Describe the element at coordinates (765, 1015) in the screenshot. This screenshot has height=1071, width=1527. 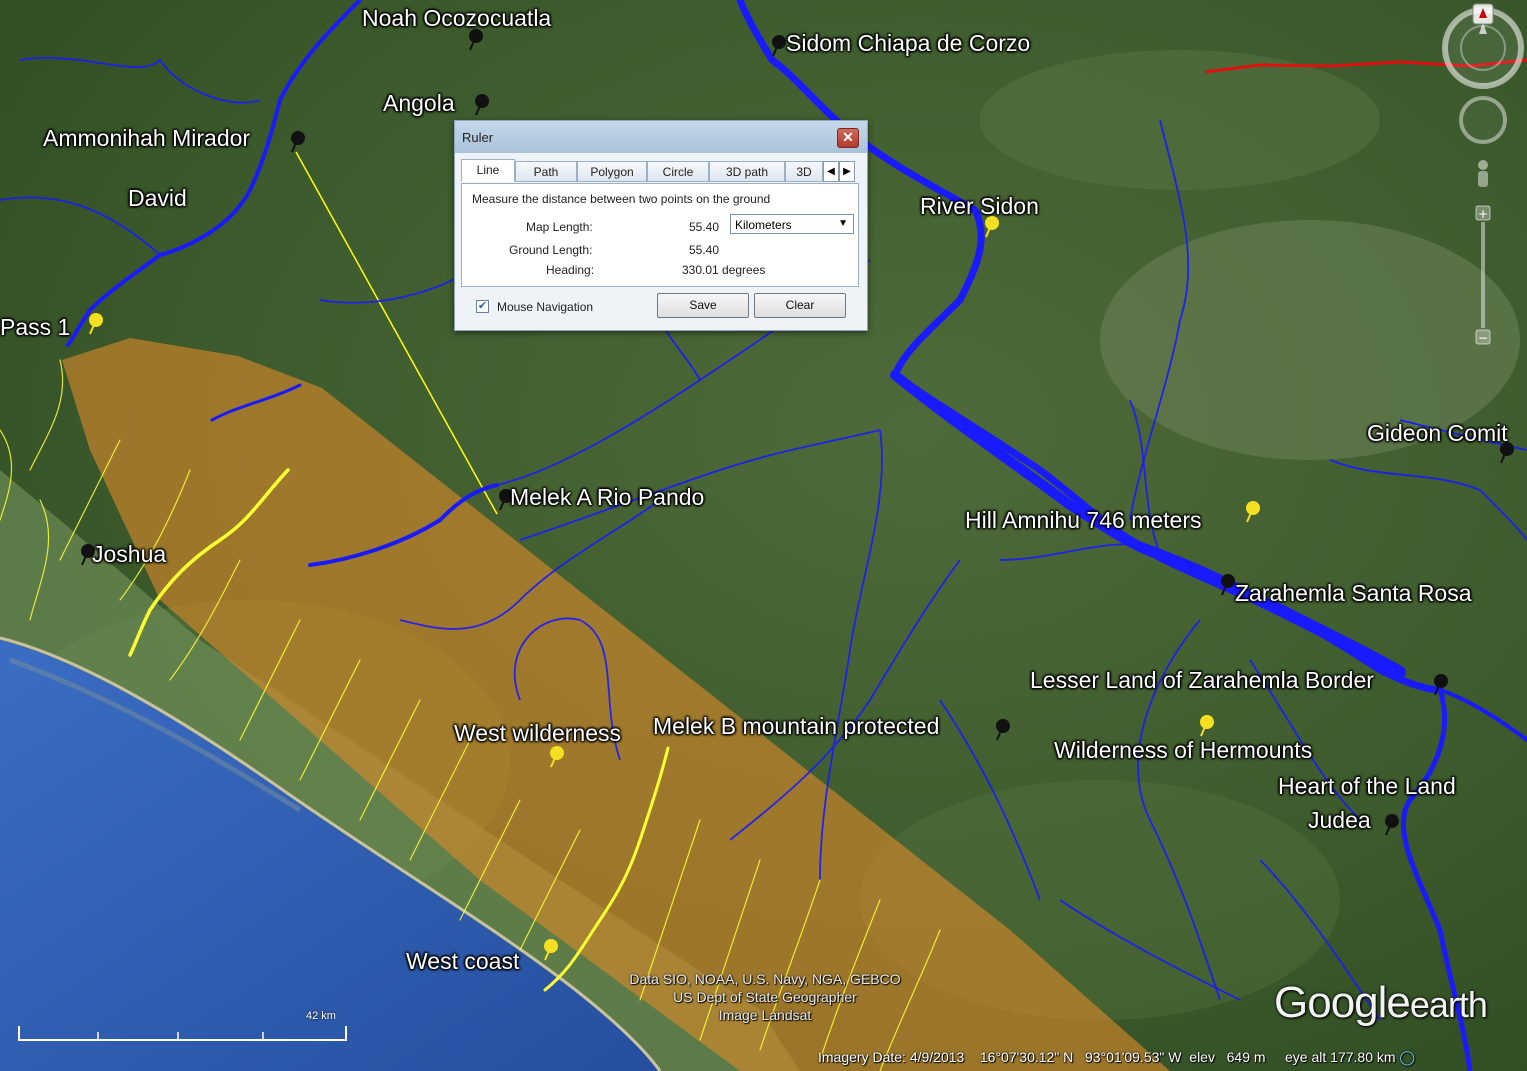
I see `credit-line: Image Landsat` at that location.